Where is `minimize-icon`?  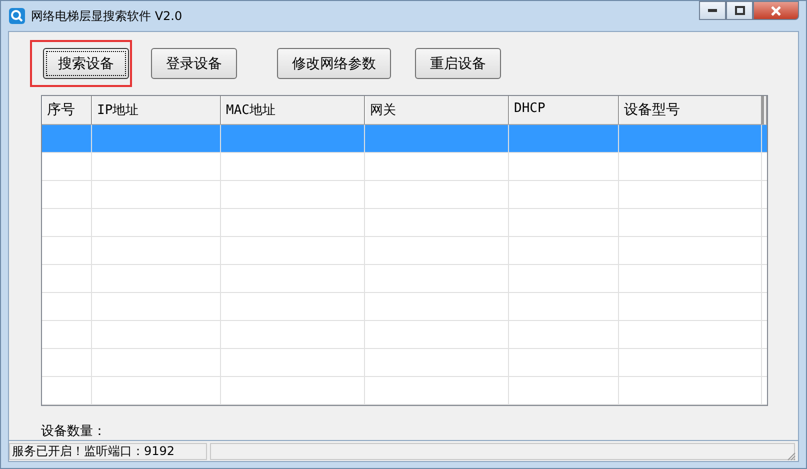
minimize-icon is located at coordinates (712, 10).